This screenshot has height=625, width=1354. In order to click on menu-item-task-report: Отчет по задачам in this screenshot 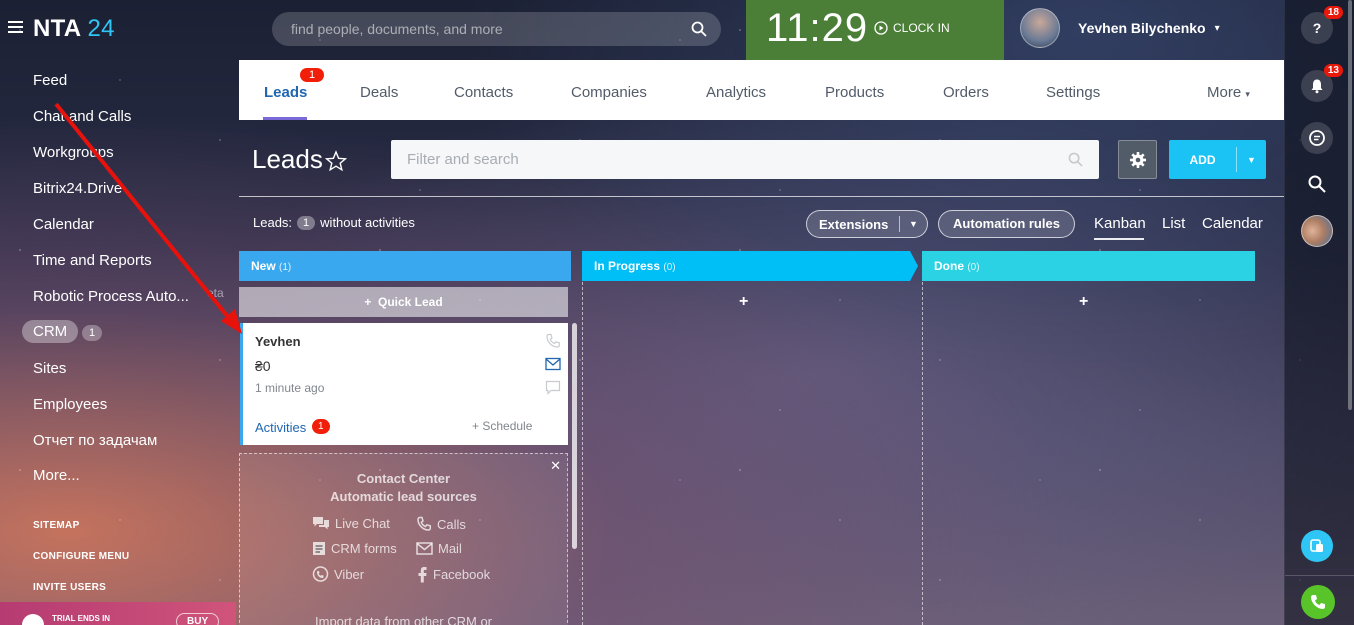, I will do `click(95, 440)`.